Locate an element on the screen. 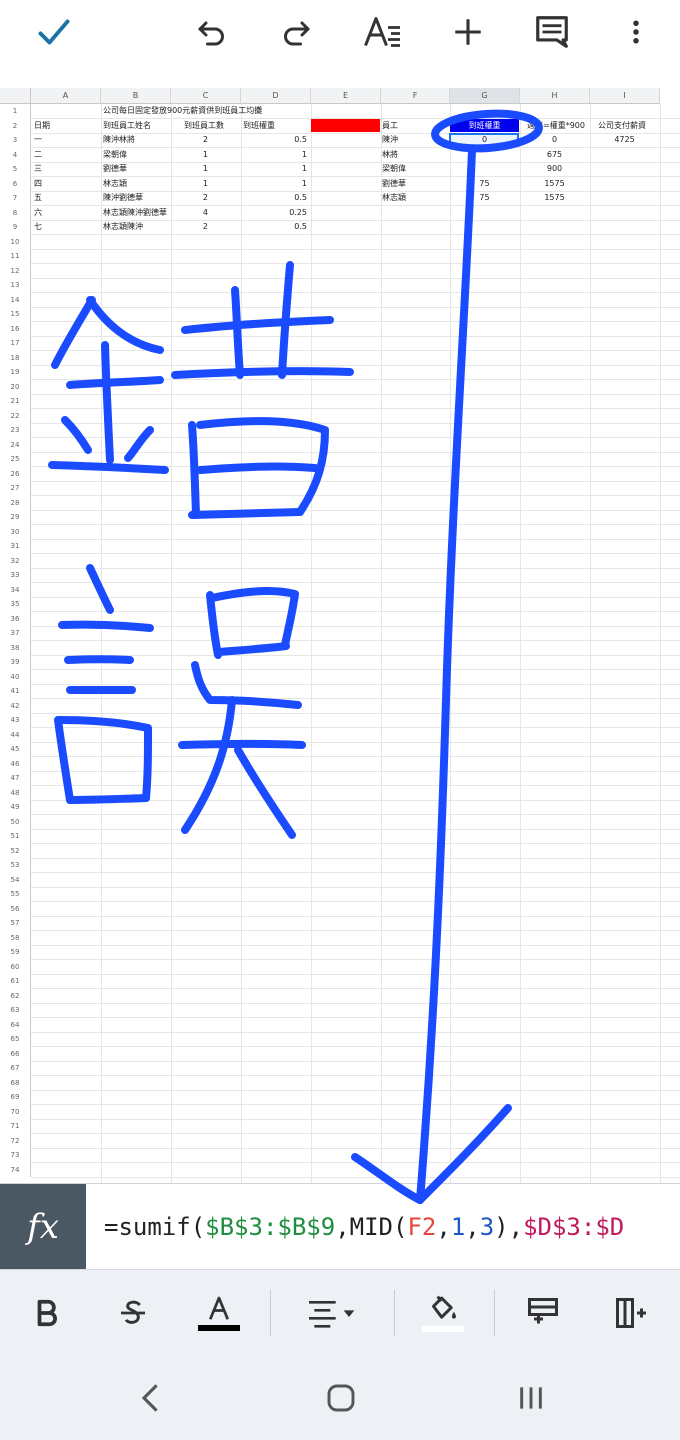 Image resolution: width=680 pixels, height=1440 pixels. row-header: 46 is located at coordinates (15, 763).